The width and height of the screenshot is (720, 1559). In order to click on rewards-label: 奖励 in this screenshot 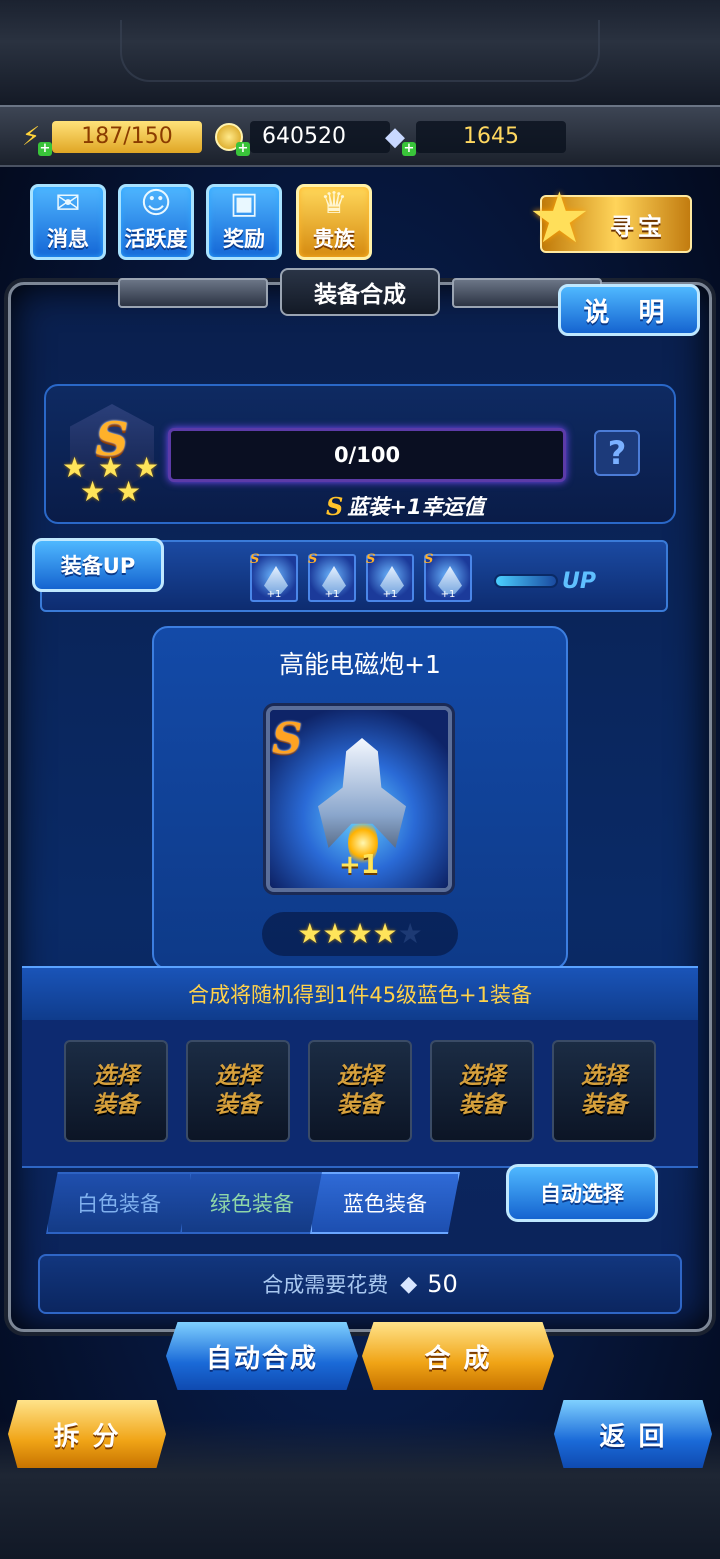, I will do `click(244, 239)`.